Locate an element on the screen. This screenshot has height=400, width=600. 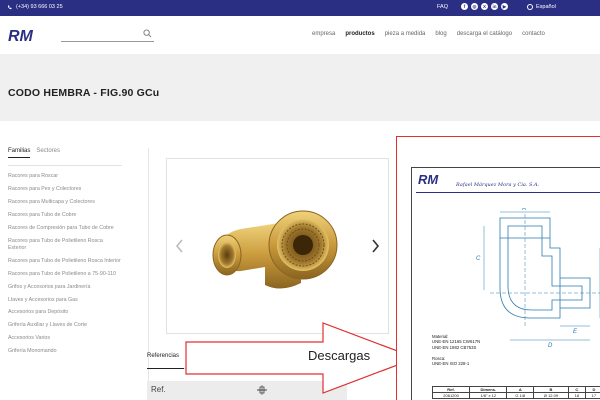
nav-item-productos: productos is located at coordinates (359, 34).